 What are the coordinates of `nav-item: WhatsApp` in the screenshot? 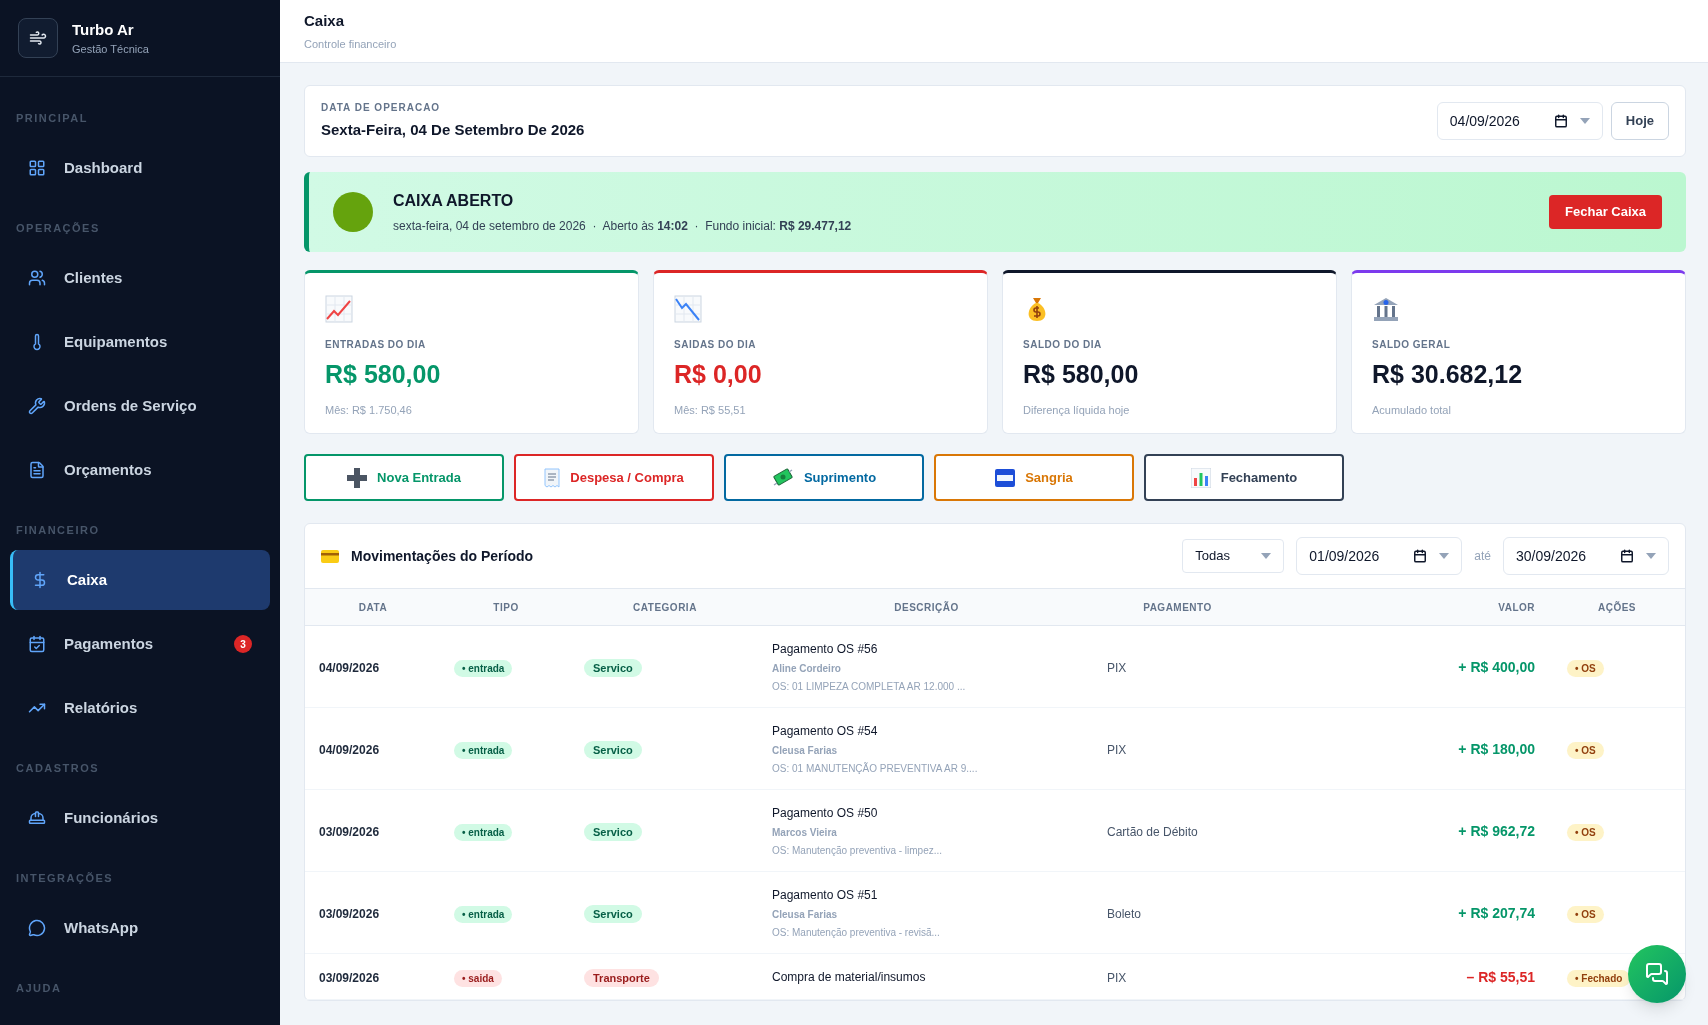 It's located at (140, 928).